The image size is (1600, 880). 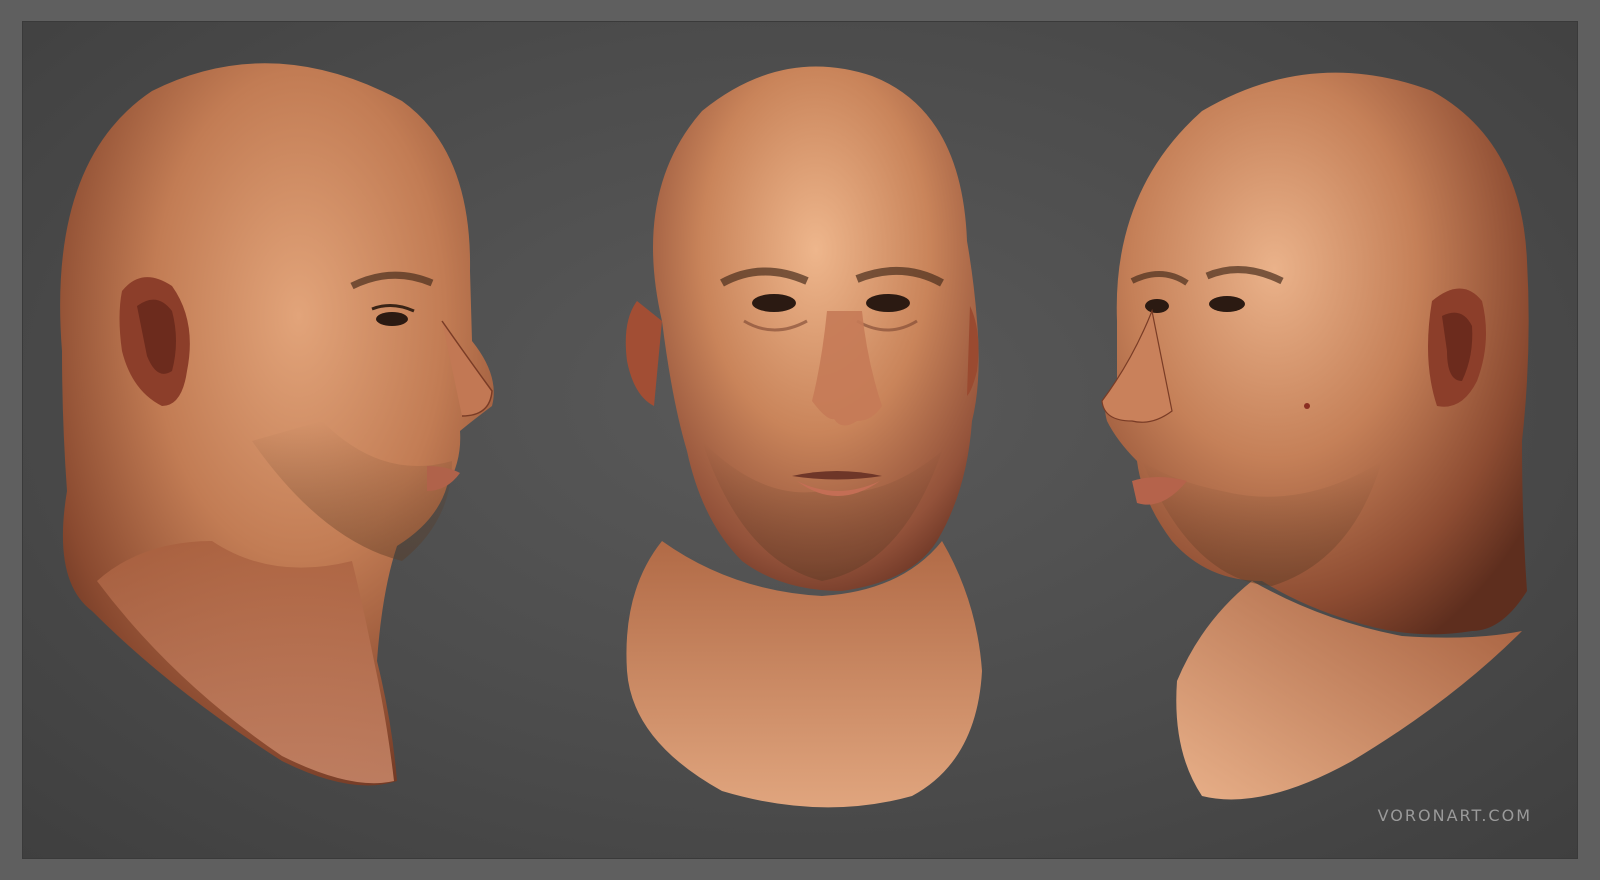 What do you see at coordinates (888, 303) in the screenshot?
I see `eye-right` at bounding box center [888, 303].